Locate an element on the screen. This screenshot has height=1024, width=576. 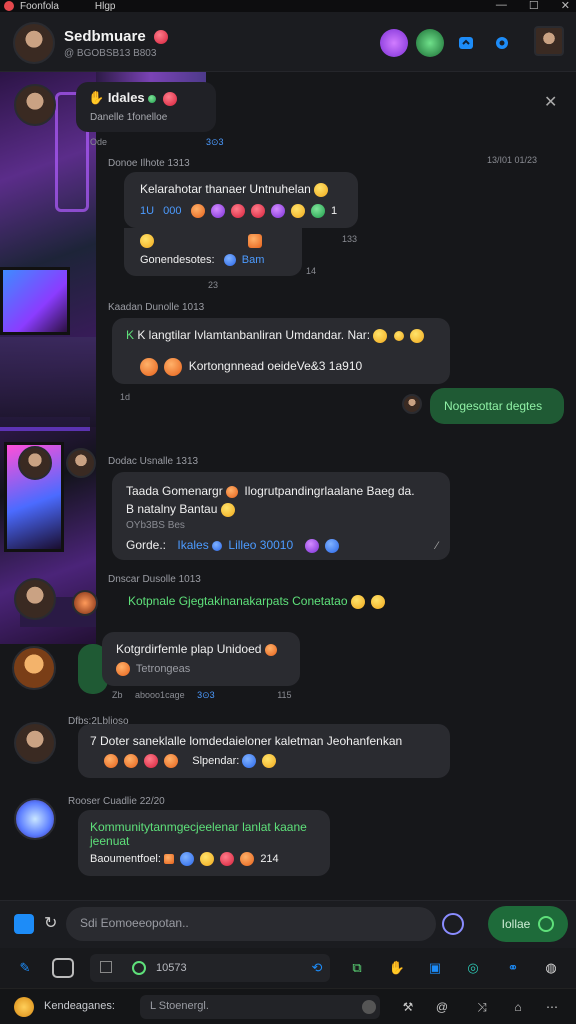
maximize-button: ☐ is located at coordinates (534, 6).